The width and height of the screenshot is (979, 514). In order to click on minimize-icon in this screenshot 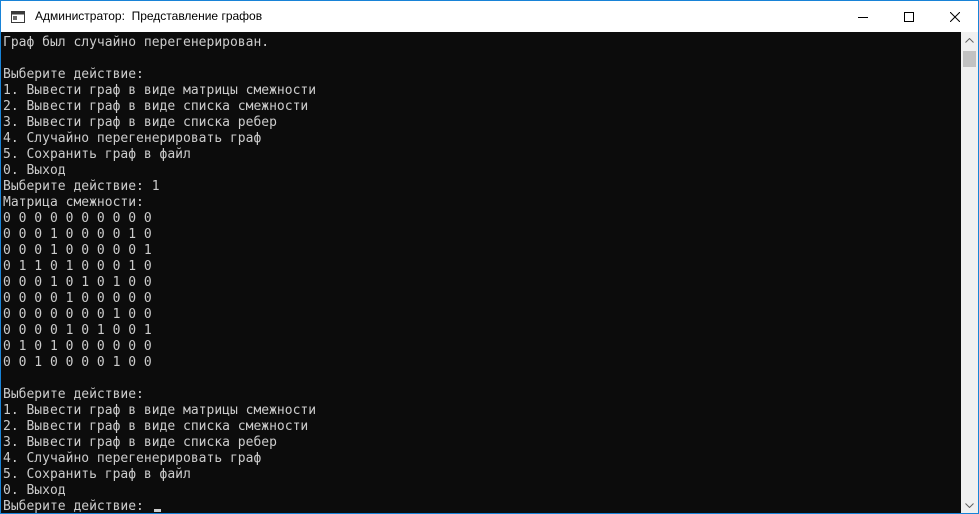, I will do `click(863, 17)`.